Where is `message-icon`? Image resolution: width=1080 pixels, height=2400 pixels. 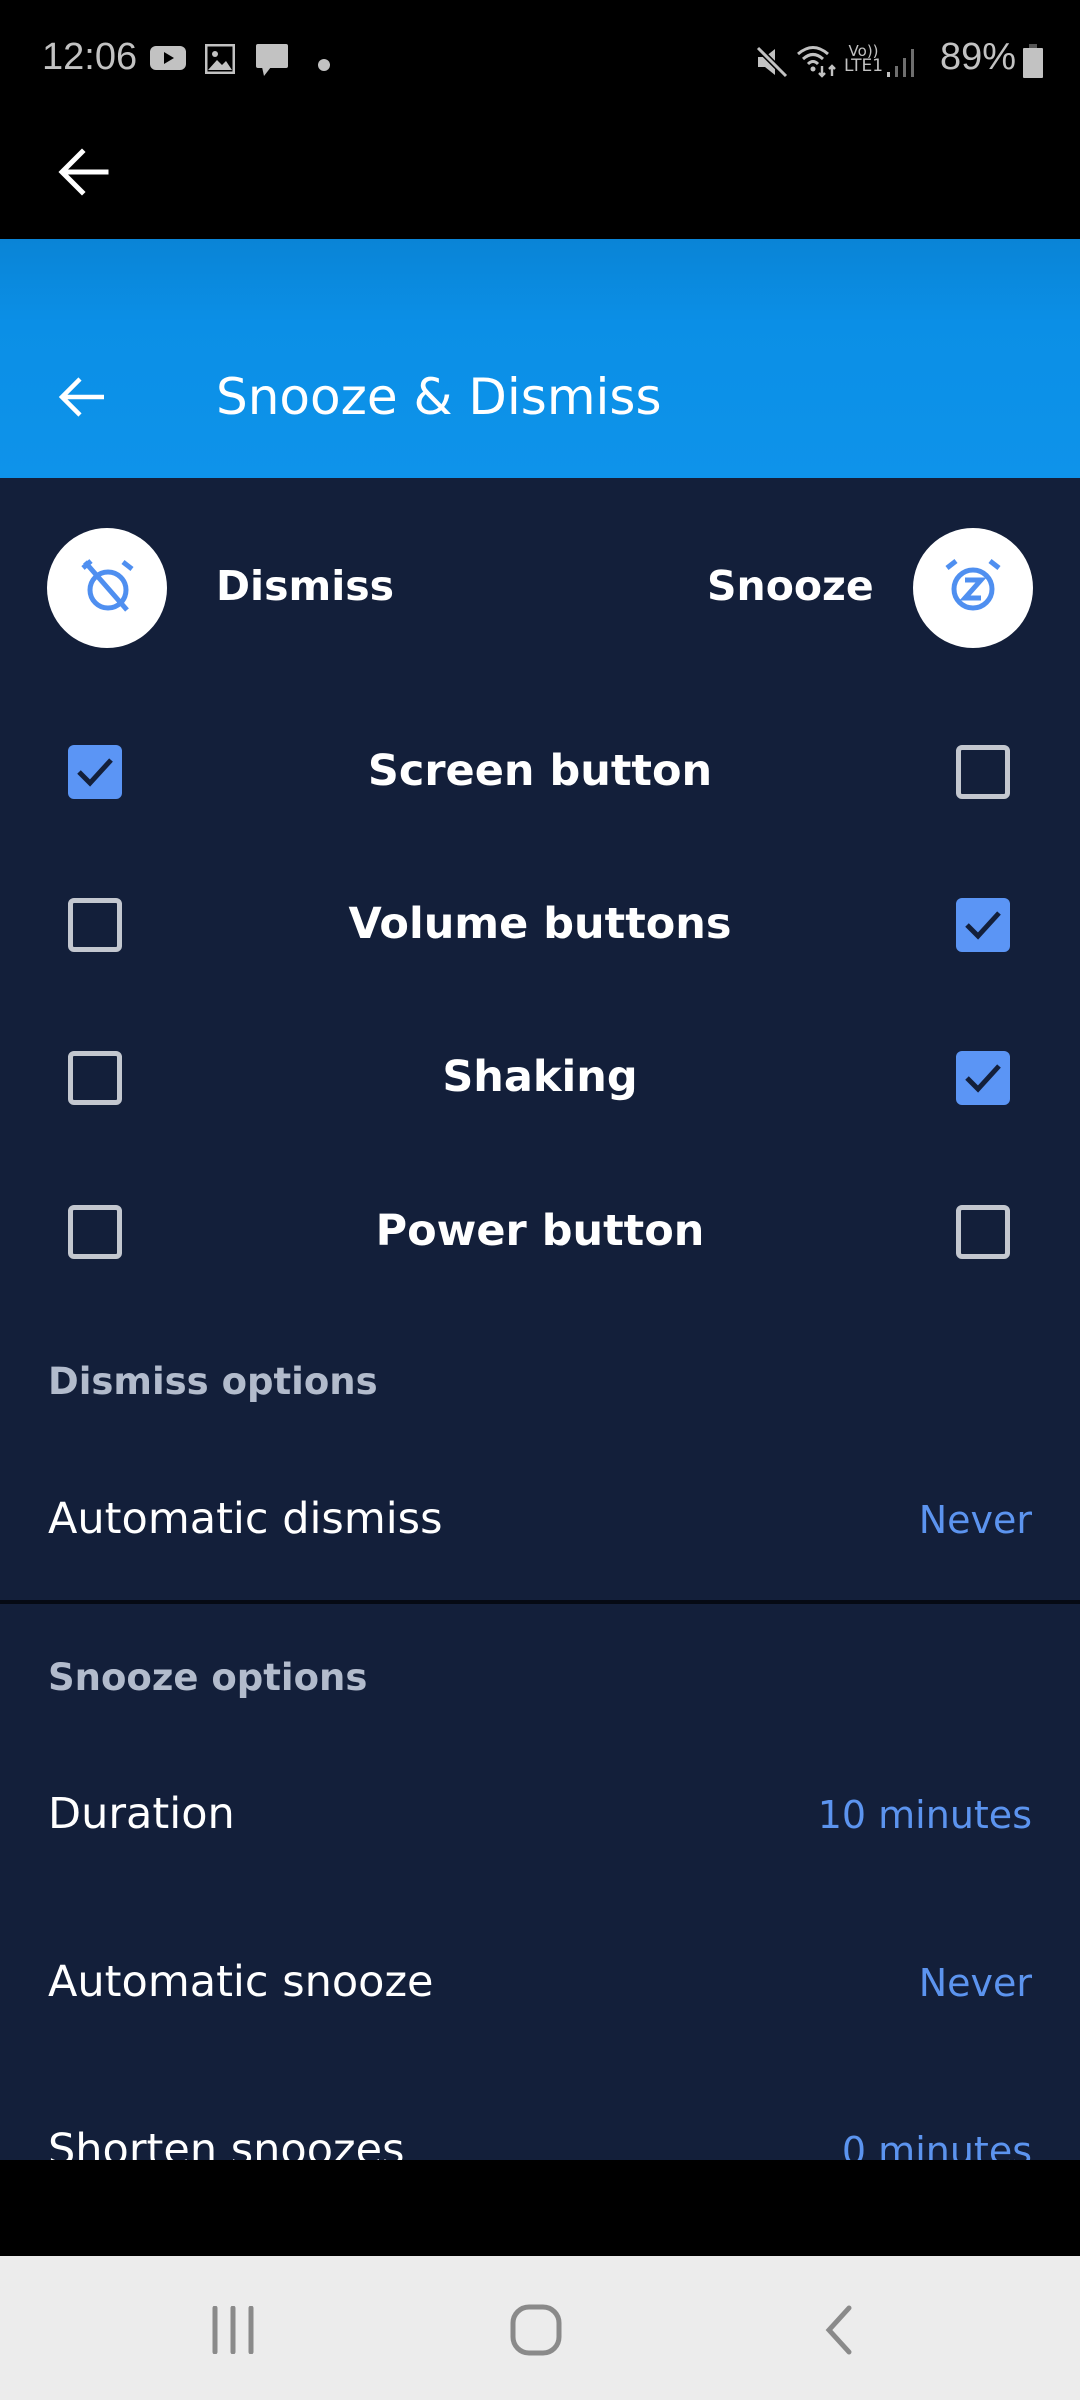 message-icon is located at coordinates (272, 63).